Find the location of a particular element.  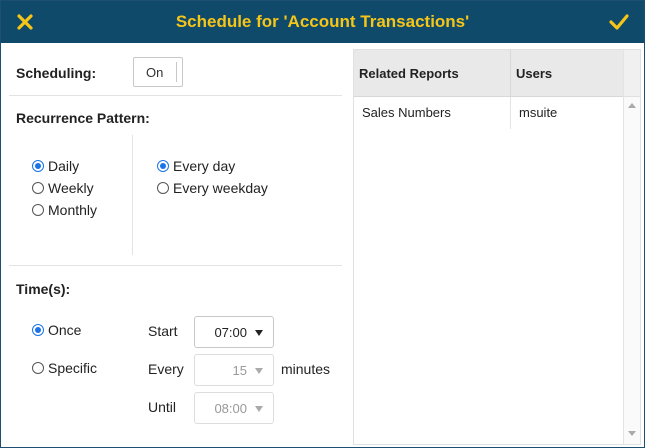

until-label: Until is located at coordinates (162, 407).